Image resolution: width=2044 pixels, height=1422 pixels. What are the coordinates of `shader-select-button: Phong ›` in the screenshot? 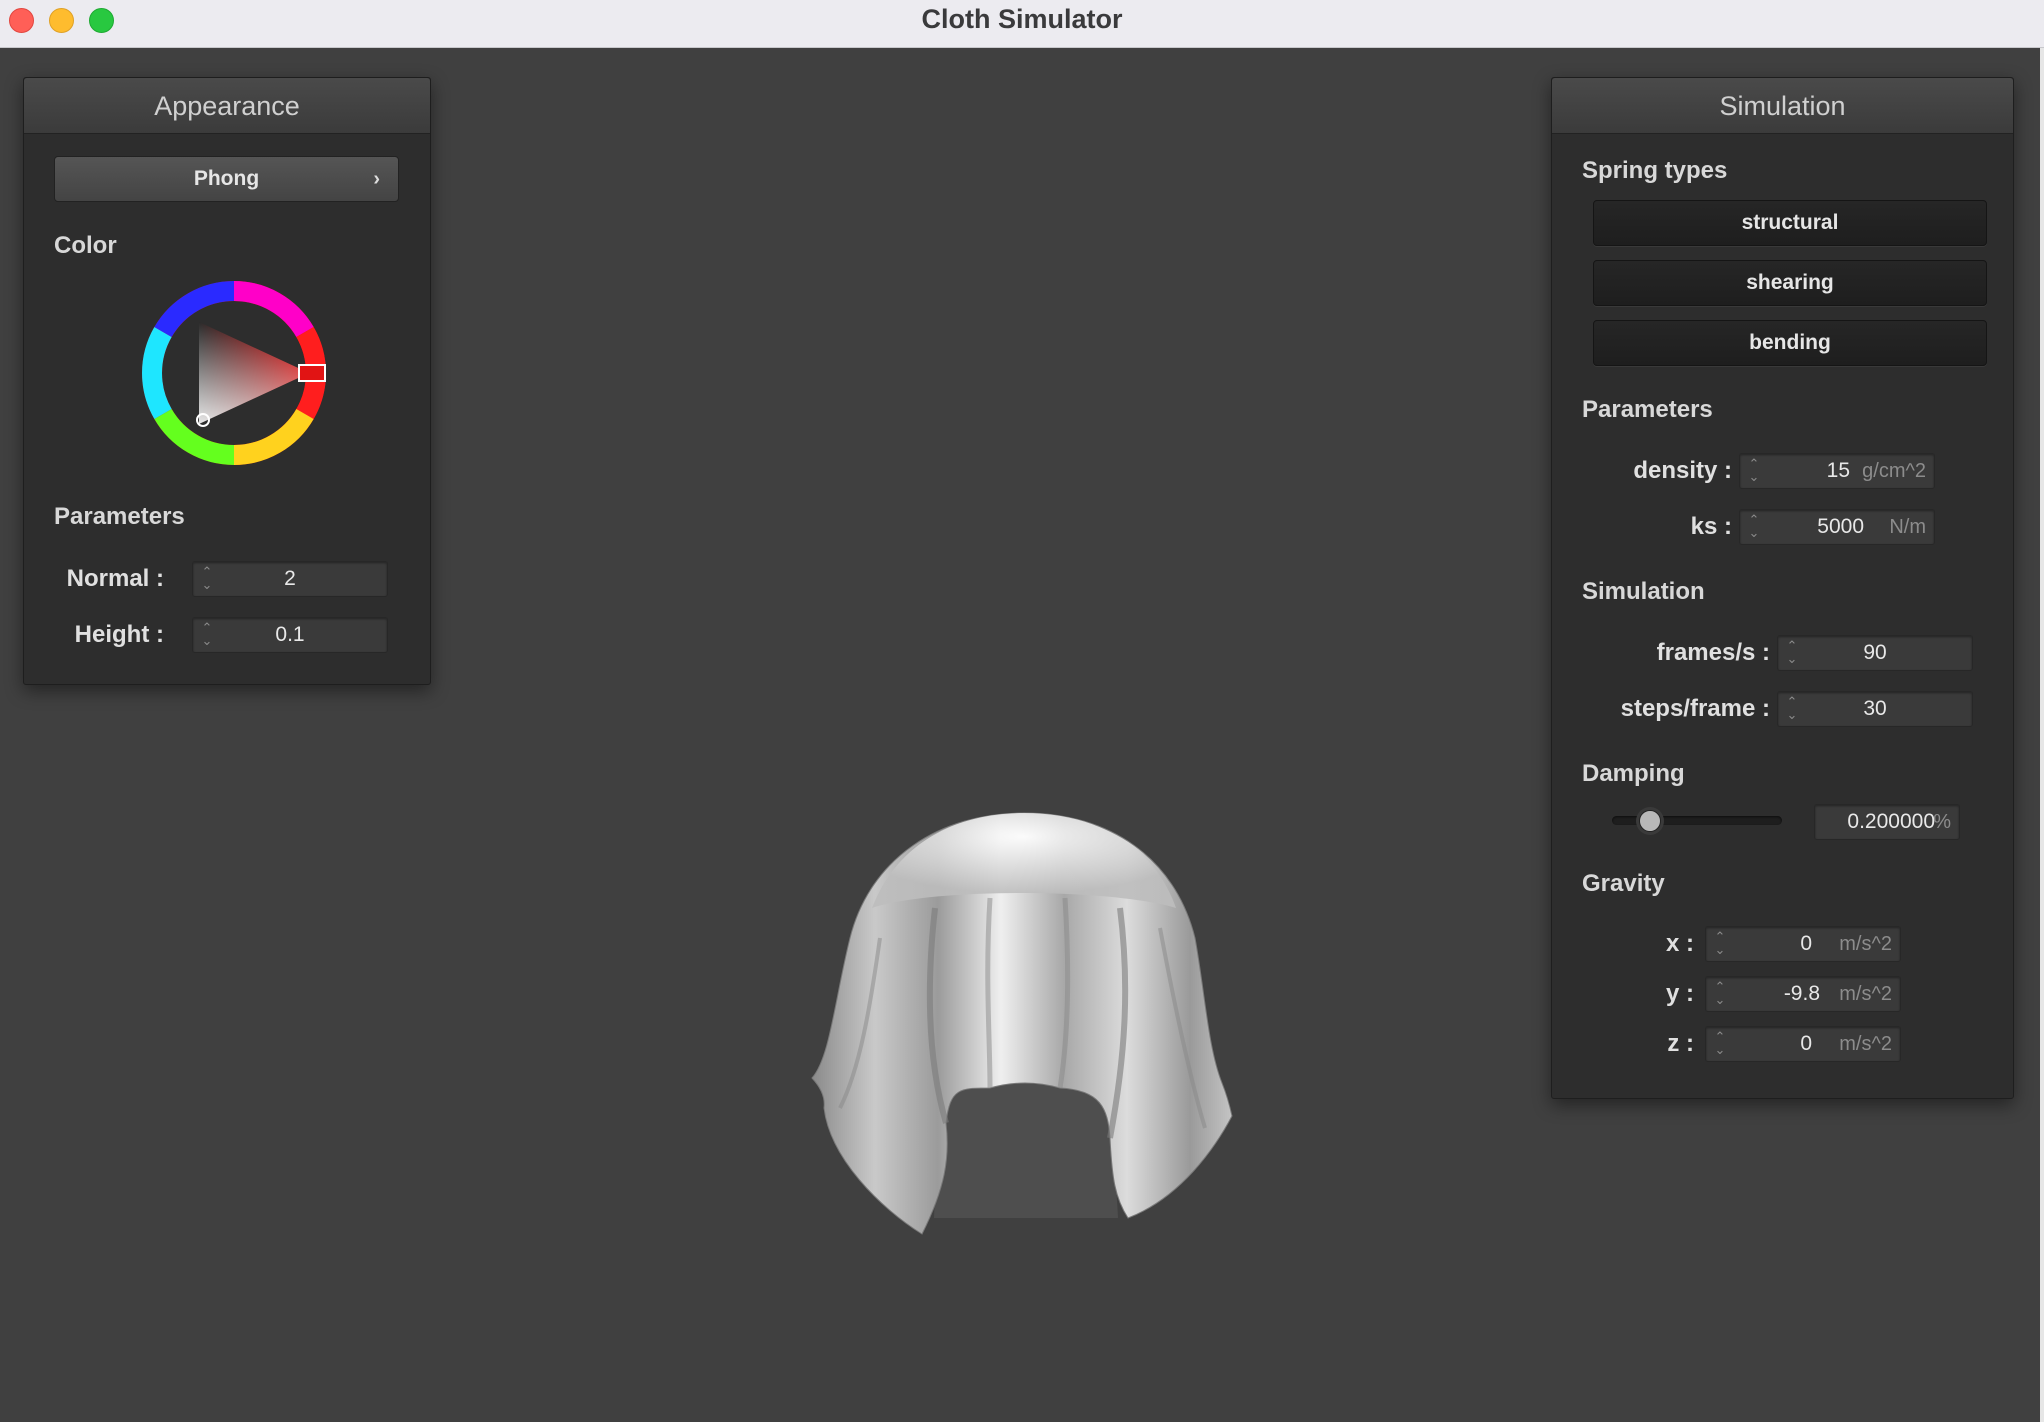 It's located at (226, 179).